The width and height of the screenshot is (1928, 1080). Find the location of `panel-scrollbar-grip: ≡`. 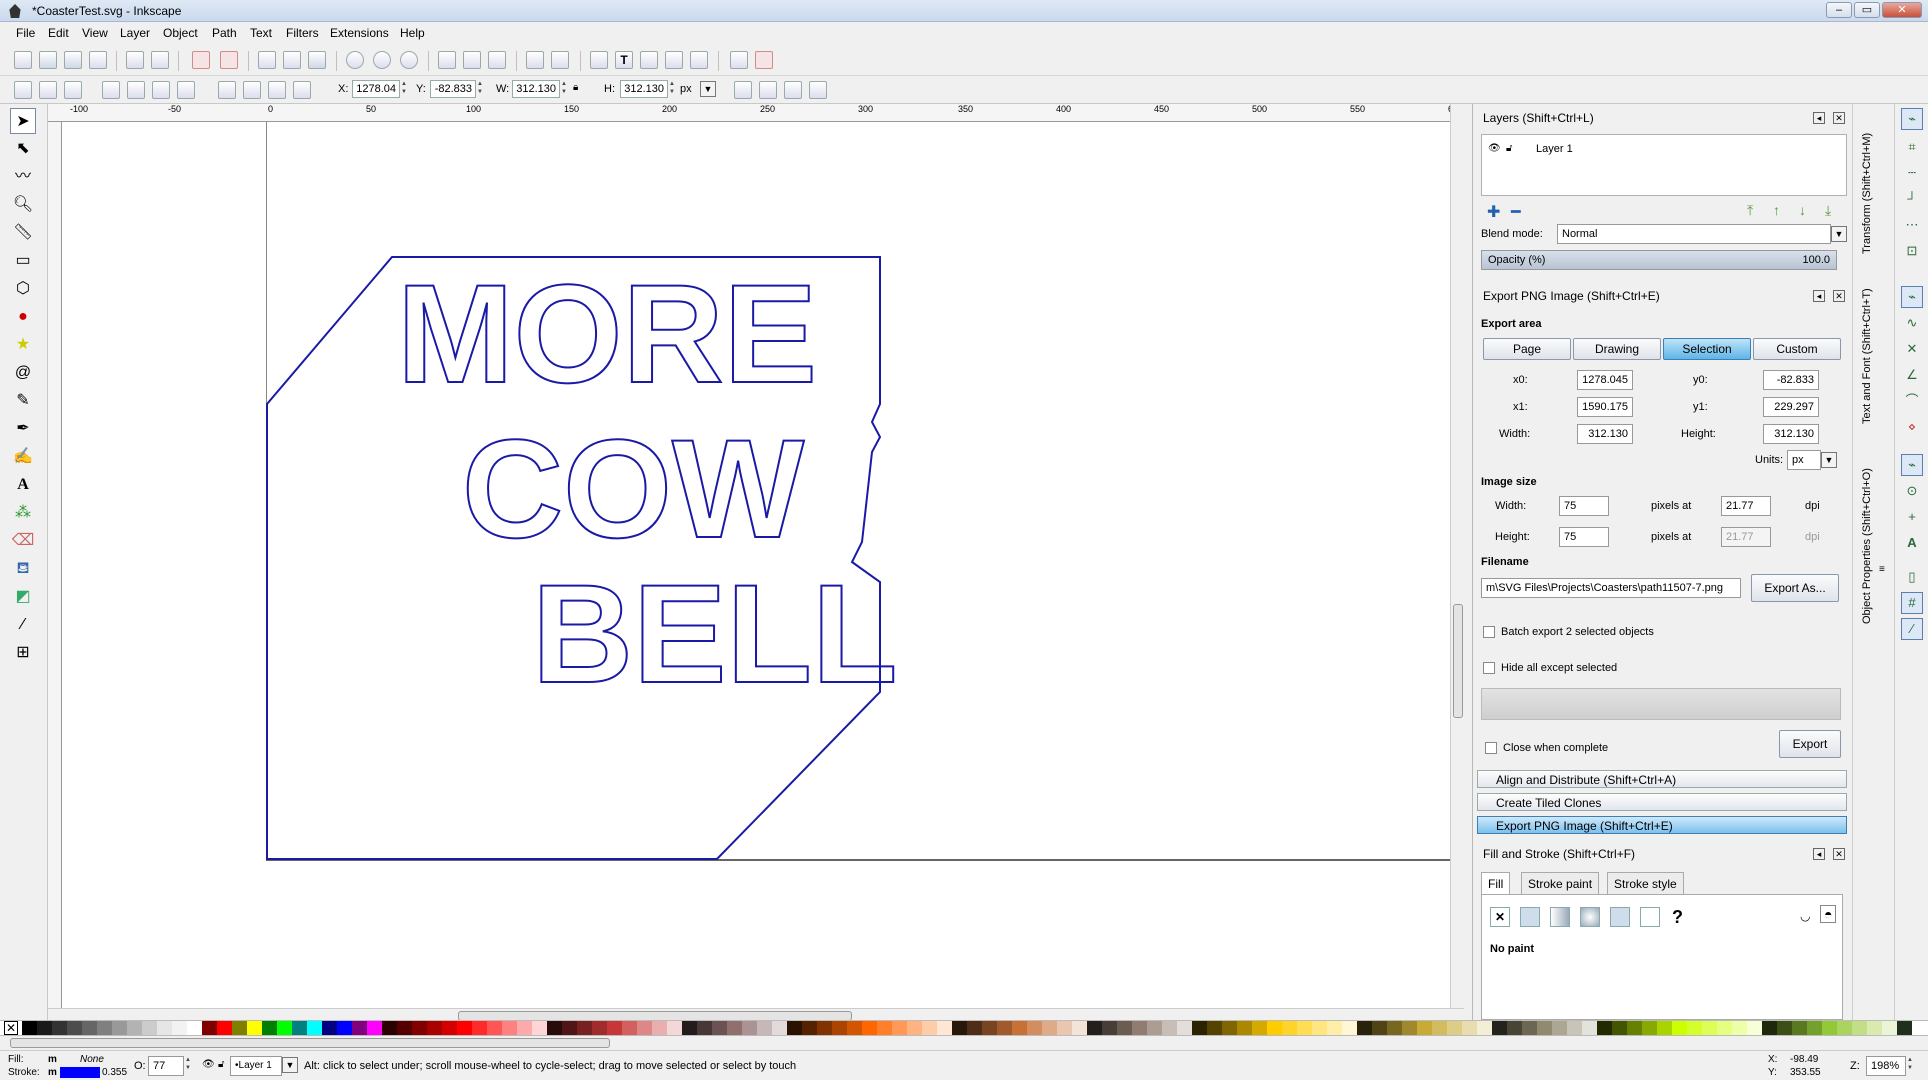

panel-scrollbar-grip: ≡ is located at coordinates (1883, 571).